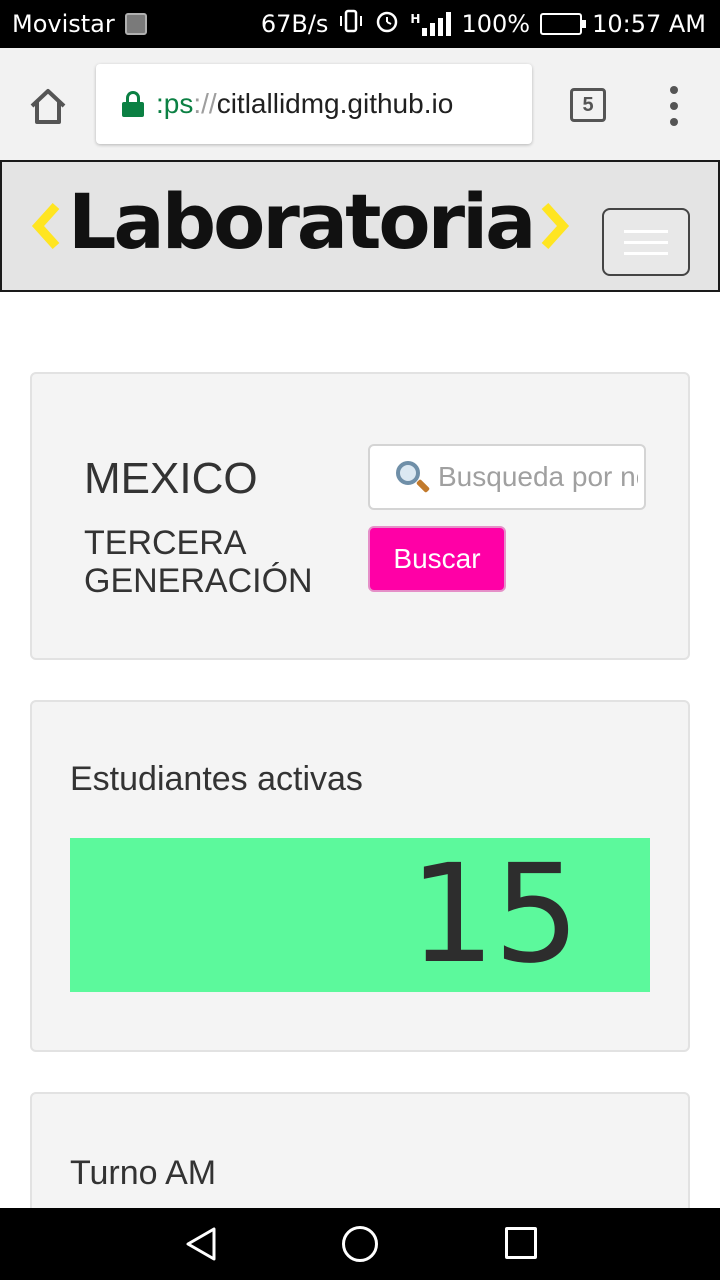 The height and width of the screenshot is (1280, 720). What do you see at coordinates (143, 1173) in the screenshot?
I see `shift-title: Turno AM` at bounding box center [143, 1173].